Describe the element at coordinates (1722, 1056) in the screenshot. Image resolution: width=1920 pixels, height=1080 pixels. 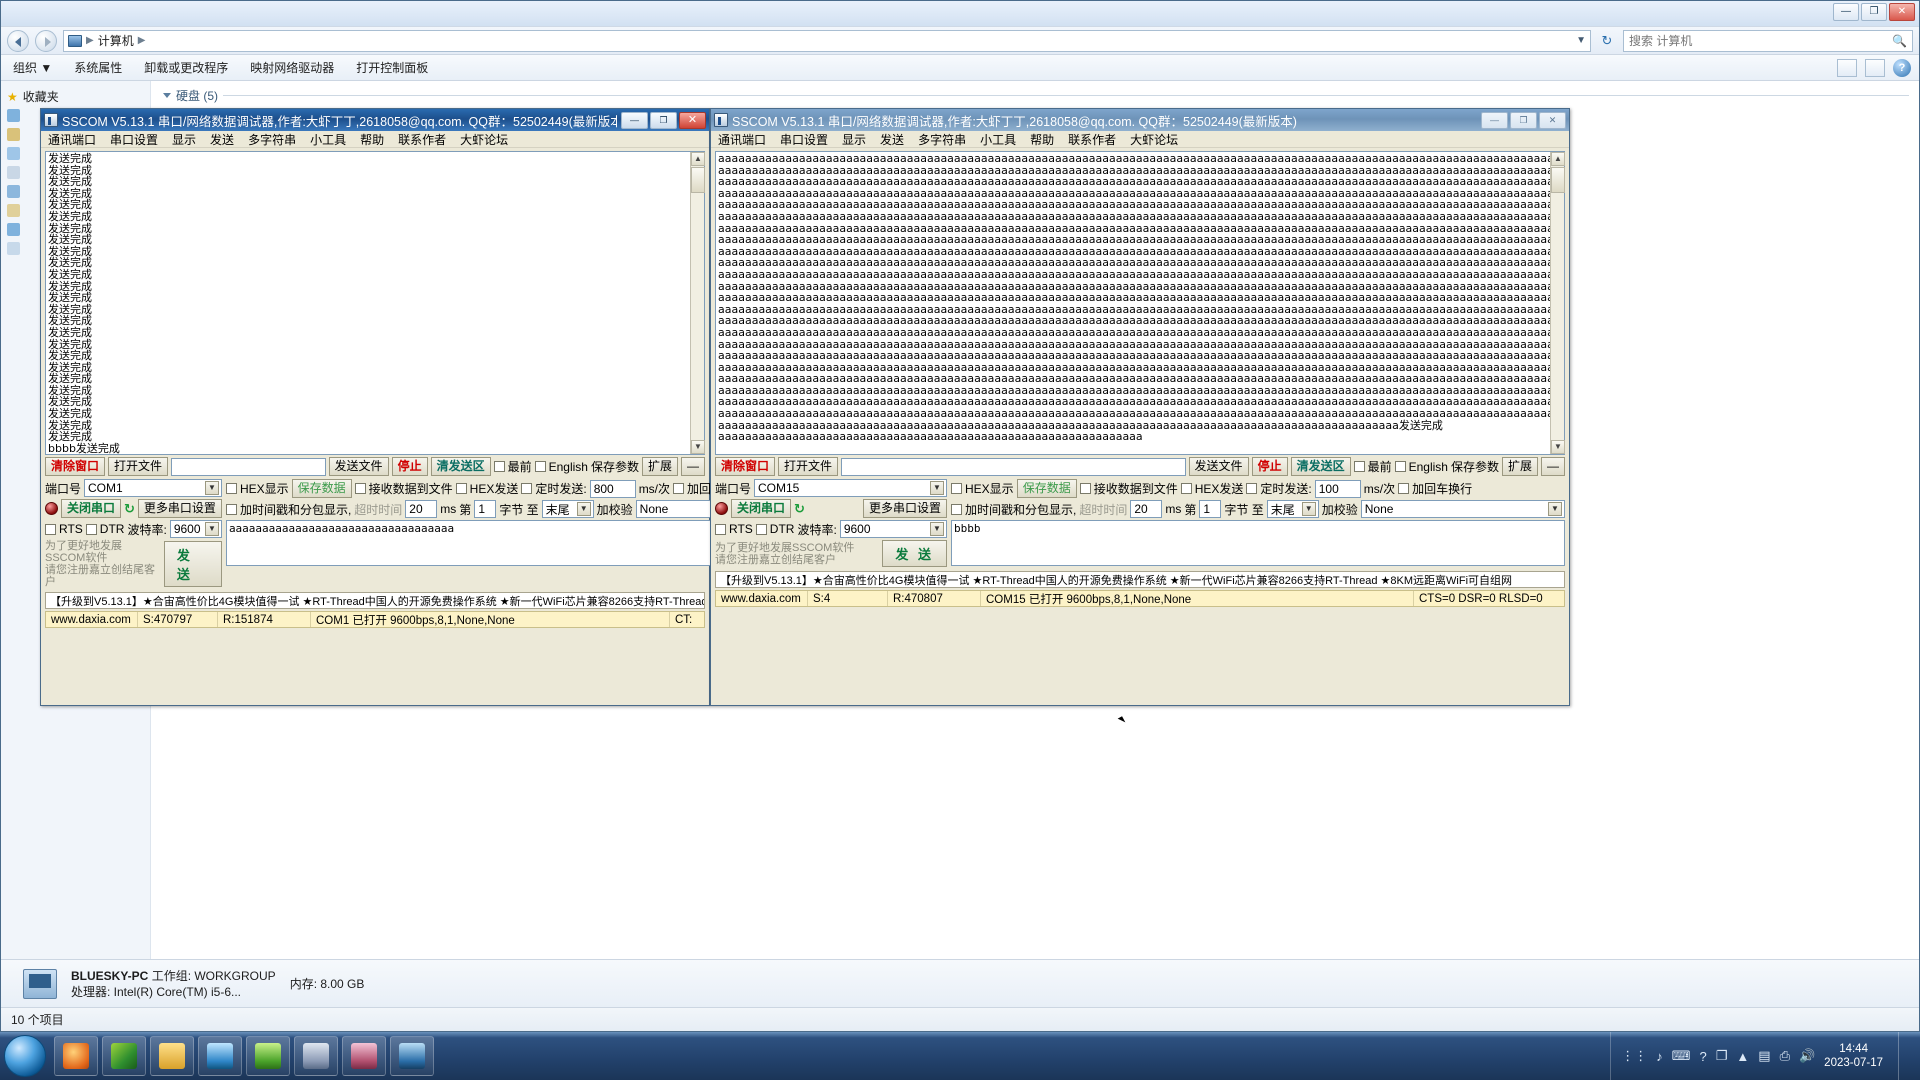
I see `window-icon: ❐` at that location.